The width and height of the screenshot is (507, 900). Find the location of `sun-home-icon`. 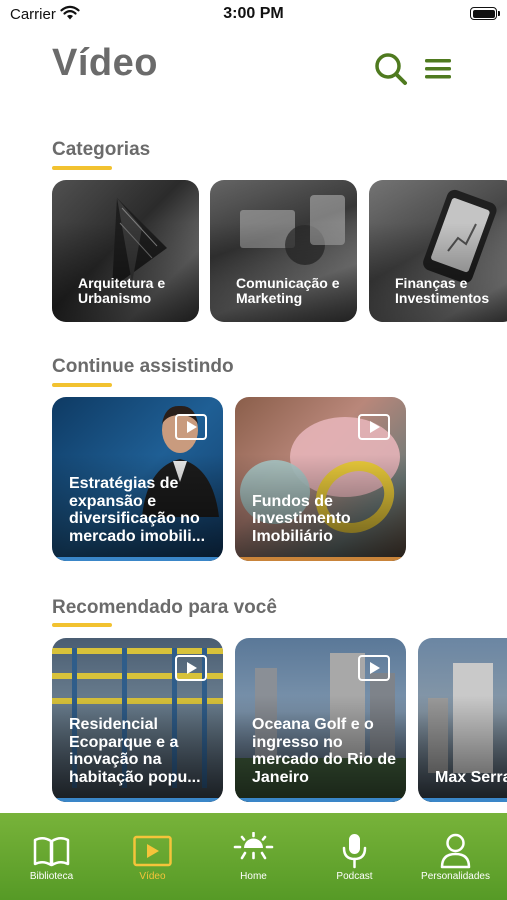

sun-home-icon is located at coordinates (253, 846).